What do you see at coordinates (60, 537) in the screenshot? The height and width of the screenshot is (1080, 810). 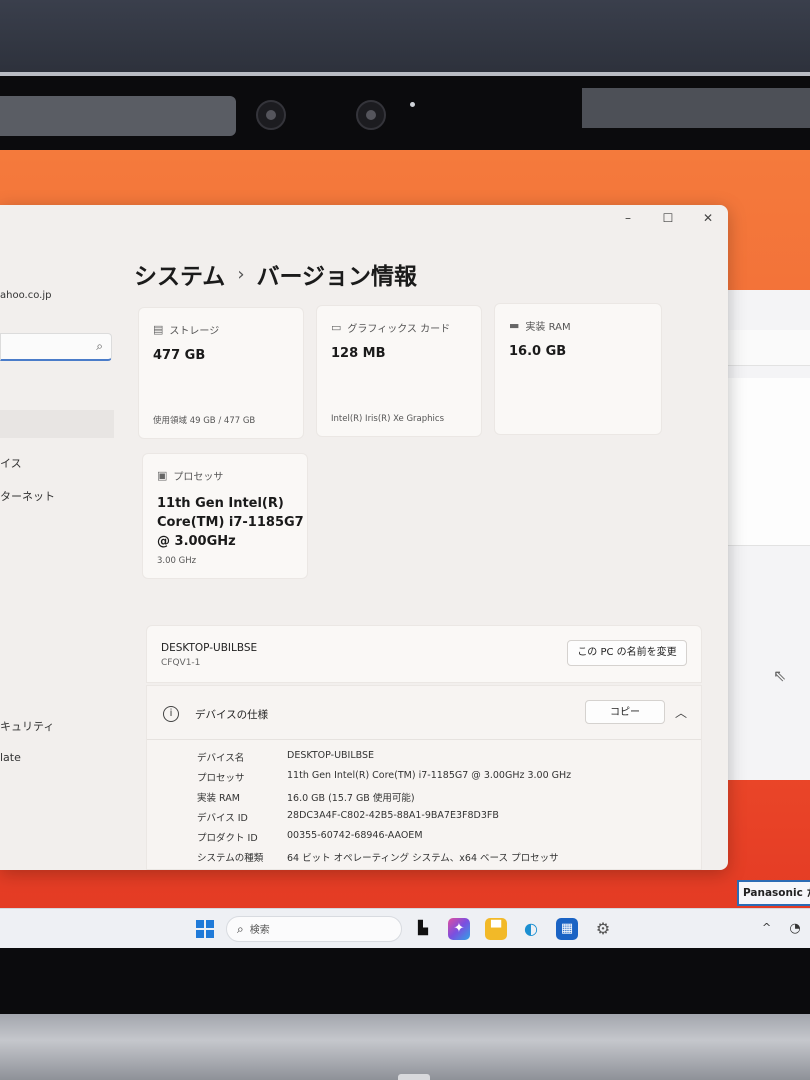 I see `sidebar: ahoo.co.jp ⌕ イス ターネット キュリティ late` at bounding box center [60, 537].